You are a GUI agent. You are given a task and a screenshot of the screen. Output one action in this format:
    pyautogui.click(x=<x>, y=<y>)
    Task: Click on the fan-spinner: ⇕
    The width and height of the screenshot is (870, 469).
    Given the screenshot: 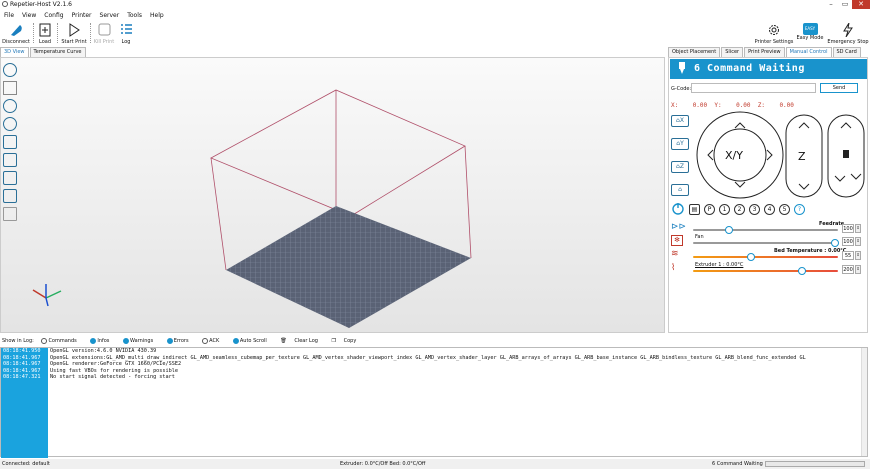 What is the action you would take?
    pyautogui.click(x=858, y=241)
    